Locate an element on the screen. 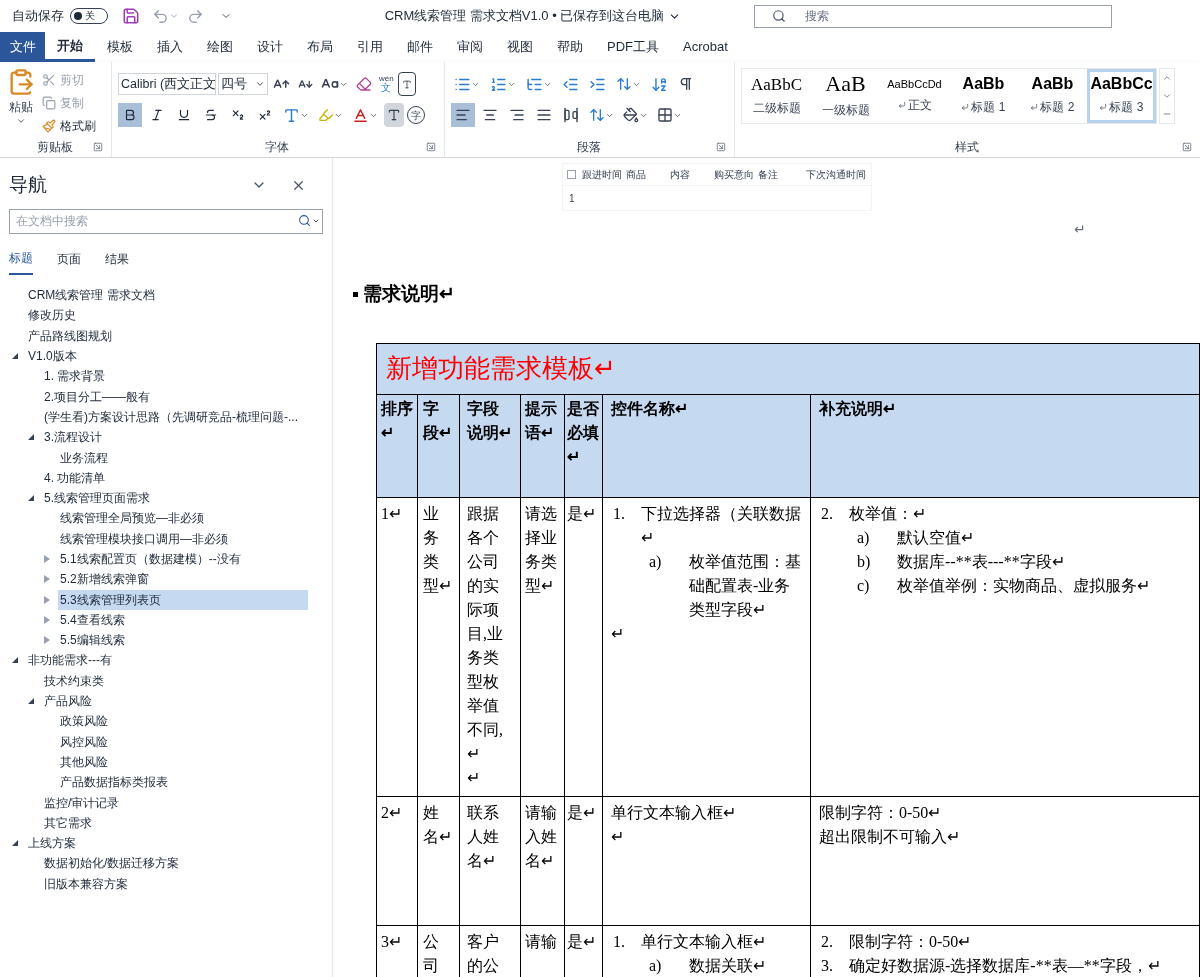 The width and height of the screenshot is (1200, 977). nav-heading-item: 上线方案 is located at coordinates (52, 843).